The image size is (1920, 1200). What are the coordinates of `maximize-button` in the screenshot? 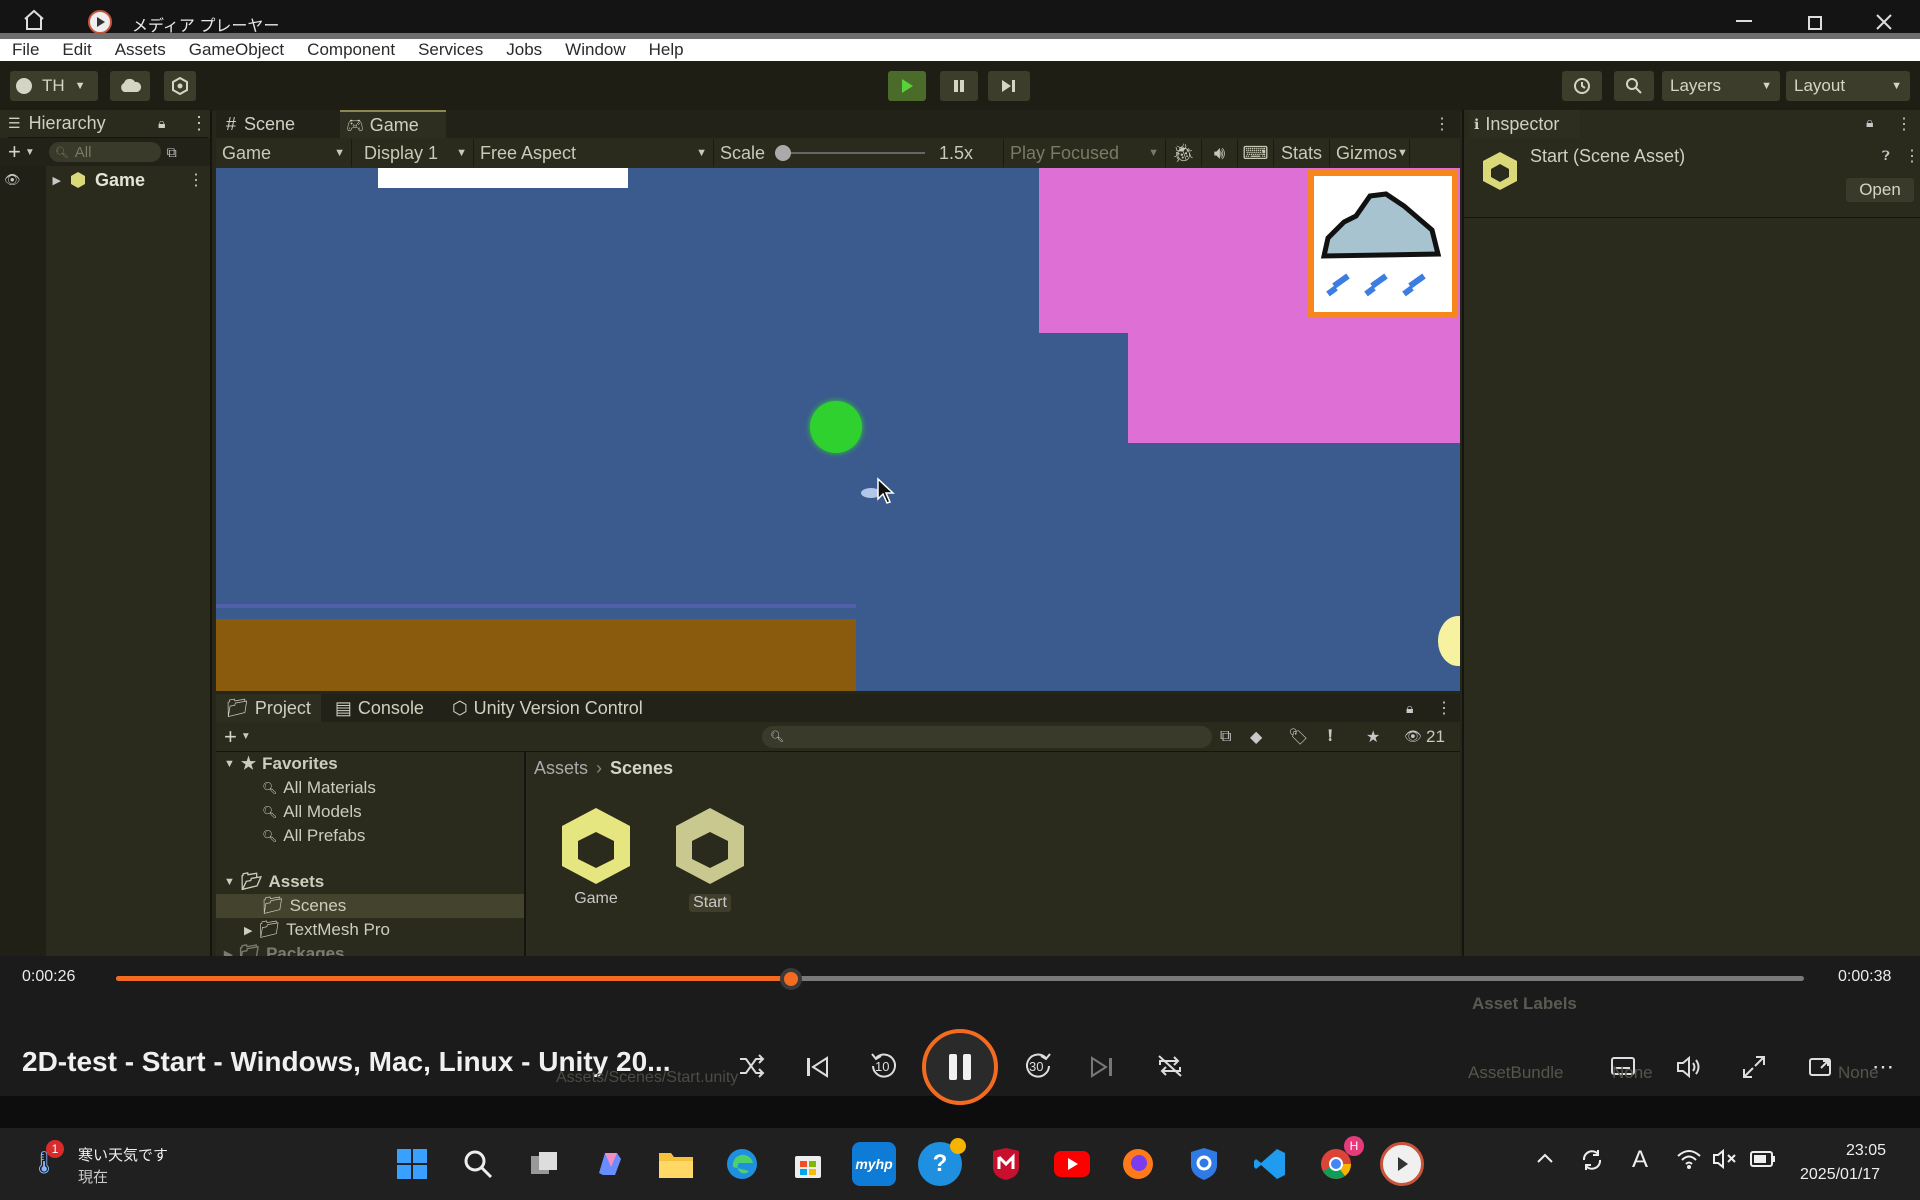 It's located at (1815, 23).